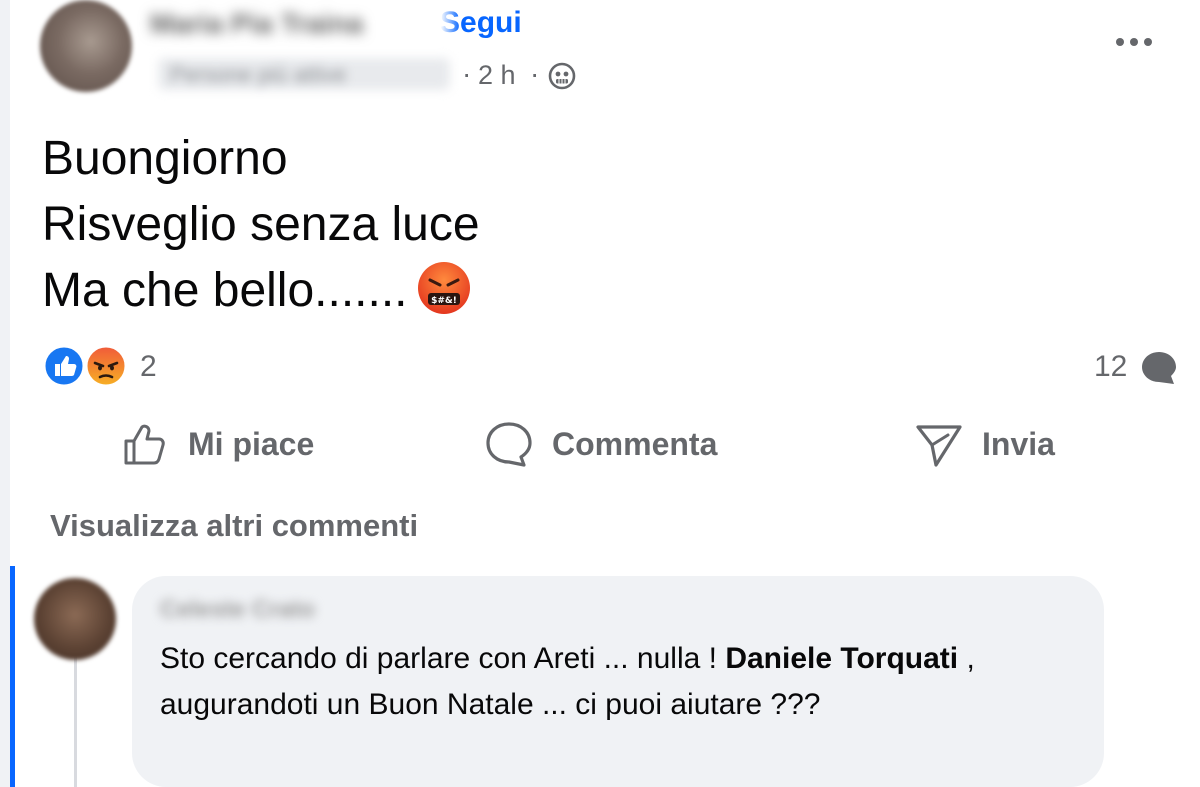 This screenshot has width=1200, height=787. What do you see at coordinates (1110, 367) in the screenshot?
I see `comment-count: 12` at bounding box center [1110, 367].